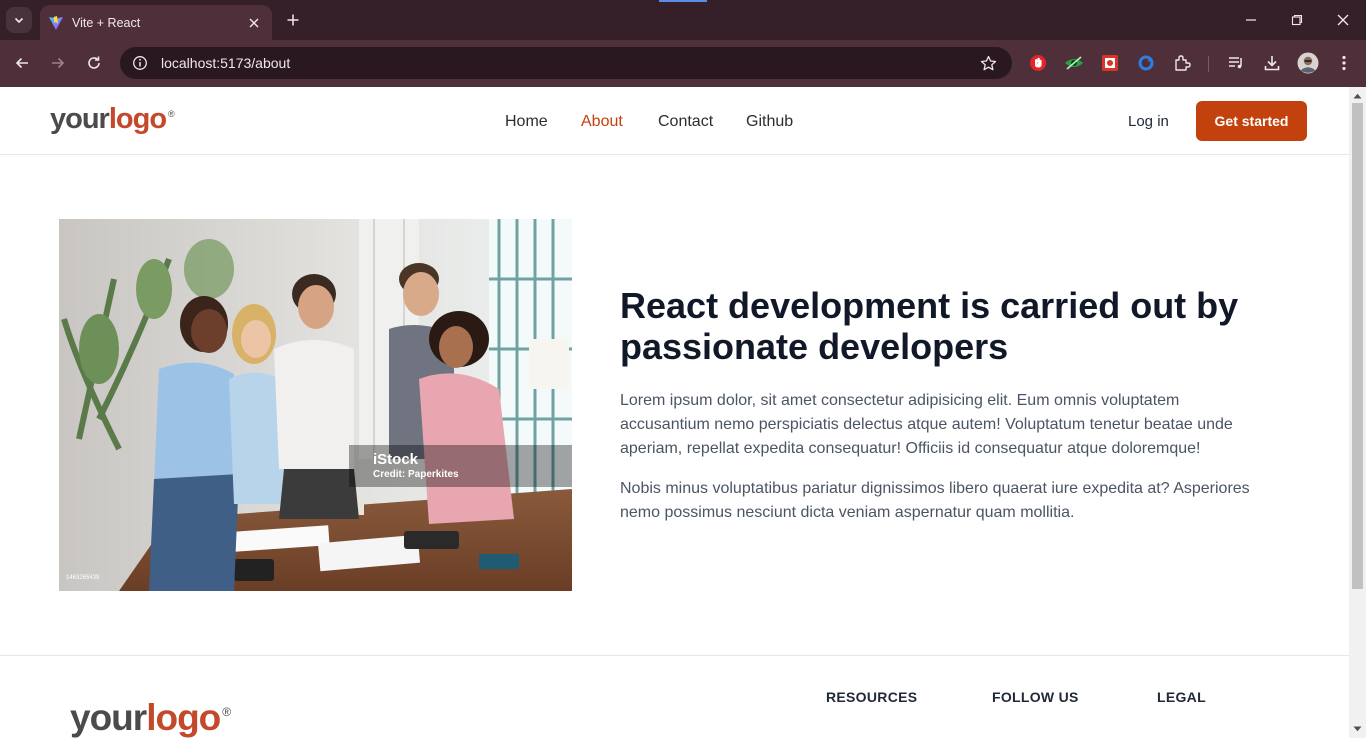  I want to click on minimize-icon, so click(1251, 20).